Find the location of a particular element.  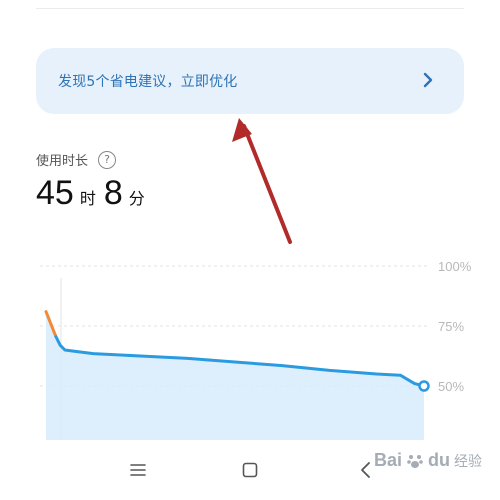

help-icon: ? is located at coordinates (107, 159).